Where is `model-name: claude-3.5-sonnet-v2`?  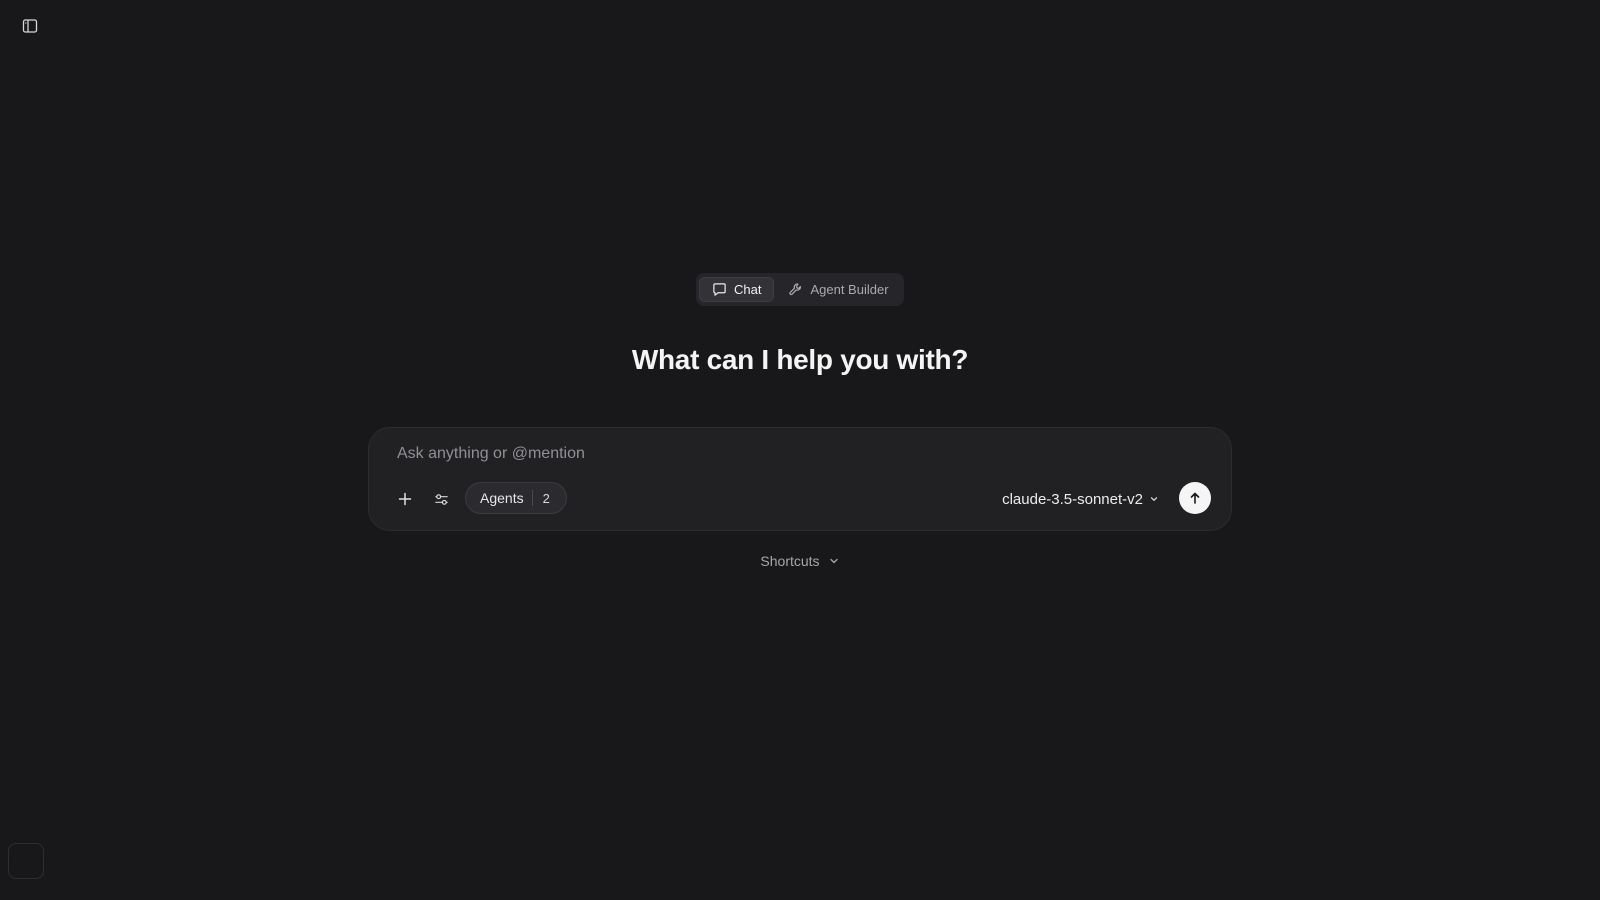
model-name: claude-3.5-sonnet-v2 is located at coordinates (1072, 499).